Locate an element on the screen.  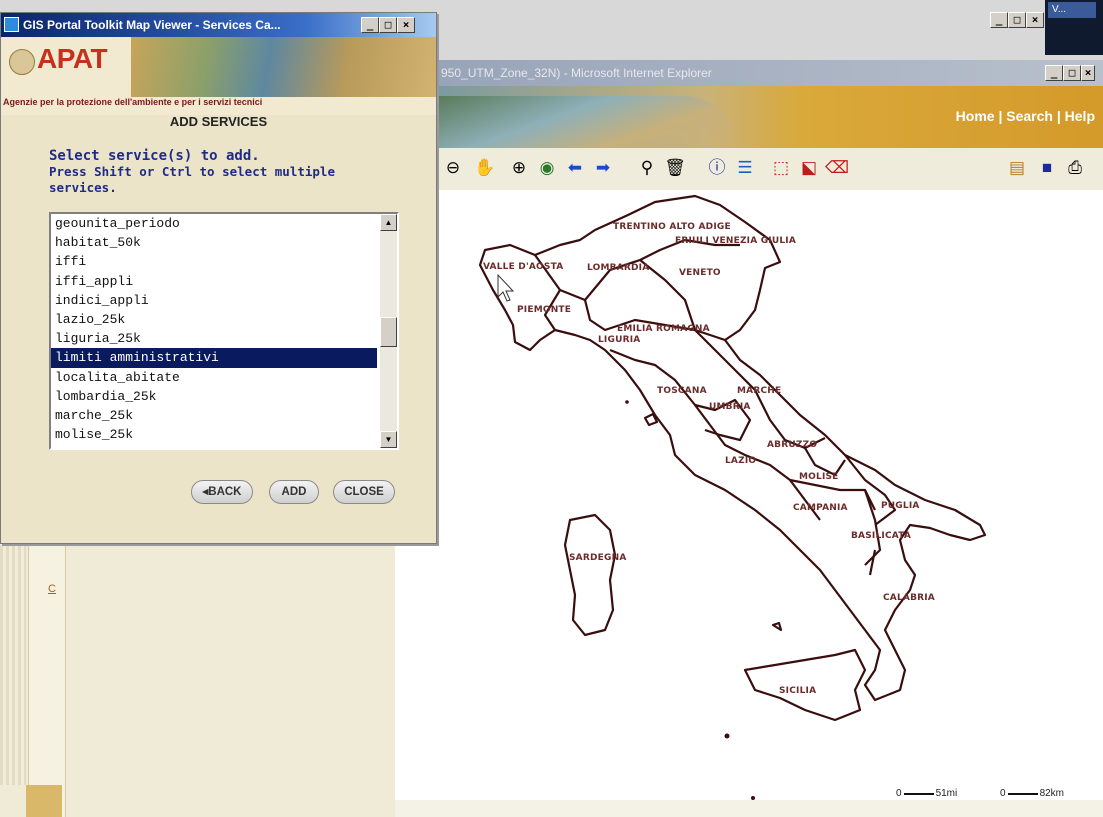
print-icon: ⎙ is located at coordinates (1075, 168).